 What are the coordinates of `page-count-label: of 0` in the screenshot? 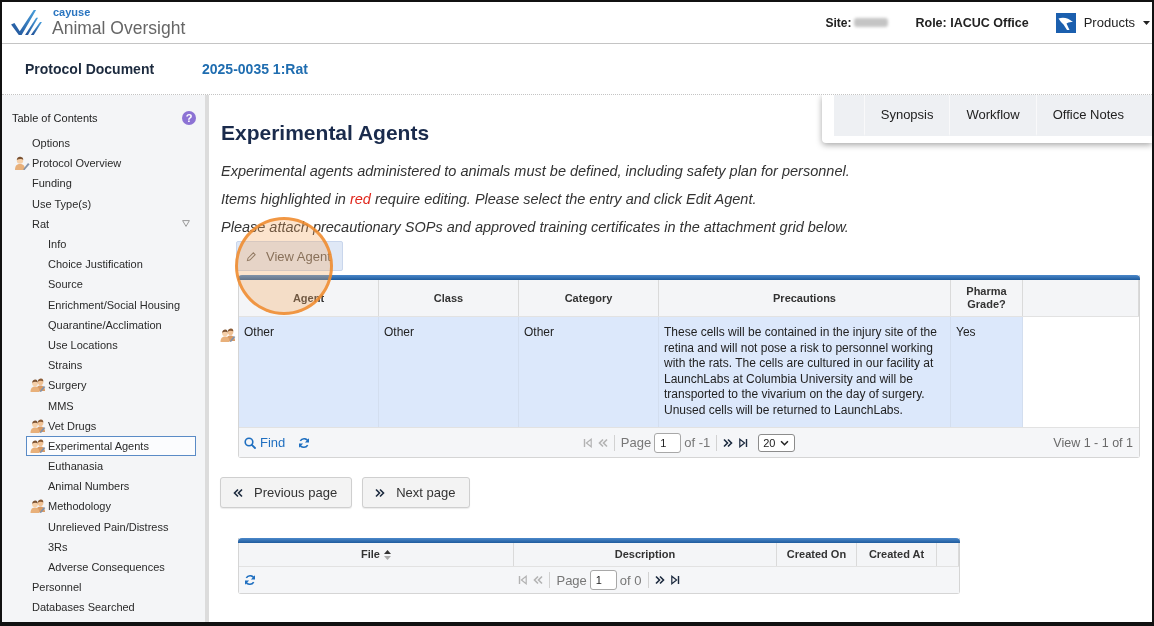 It's located at (630, 580).